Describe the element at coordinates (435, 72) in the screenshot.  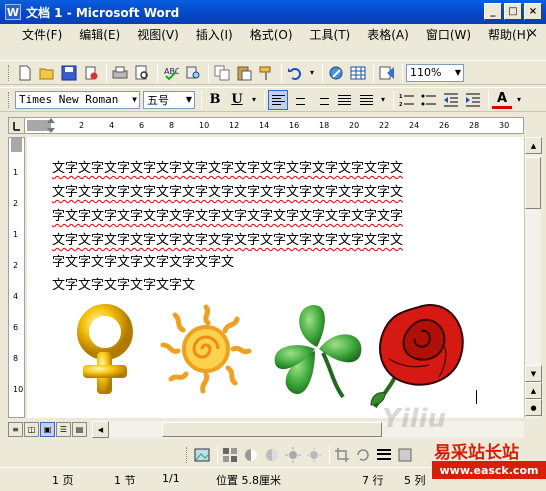
I see `zoom-combo: 110% ▼` at that location.